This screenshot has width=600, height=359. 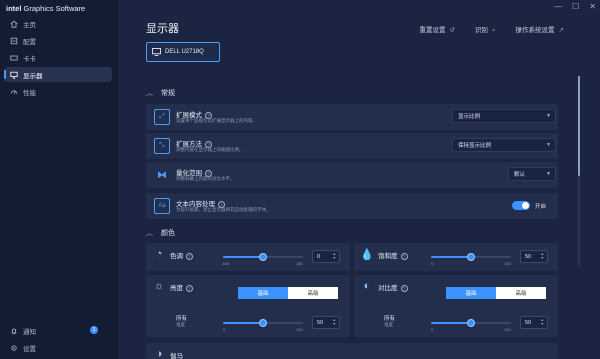 I want to click on scrollbar-thumb, so click(x=579, y=126).